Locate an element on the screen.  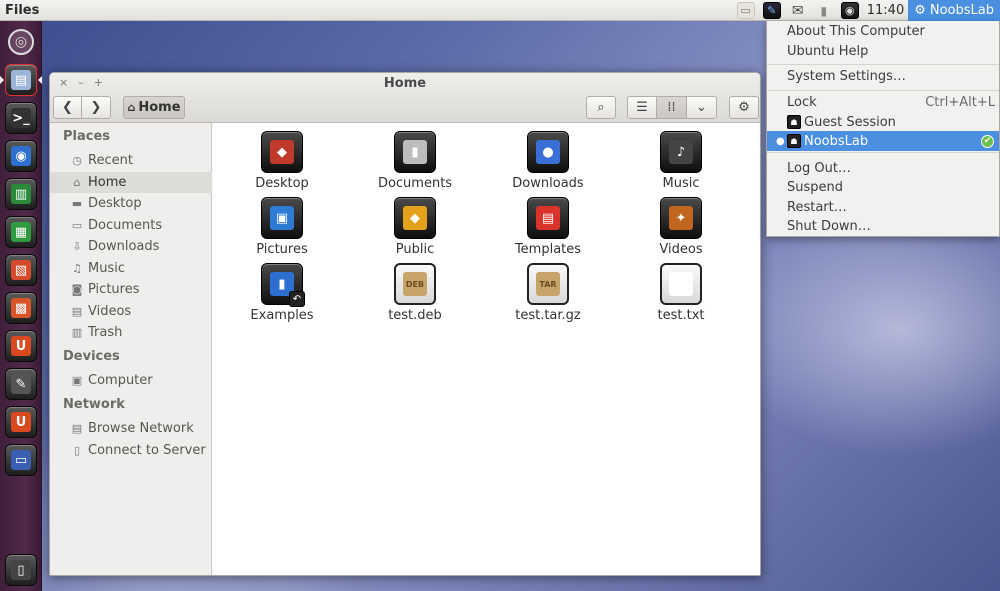
menu-item-lock: Lock Ctrl+Alt+L is located at coordinates (883, 102).